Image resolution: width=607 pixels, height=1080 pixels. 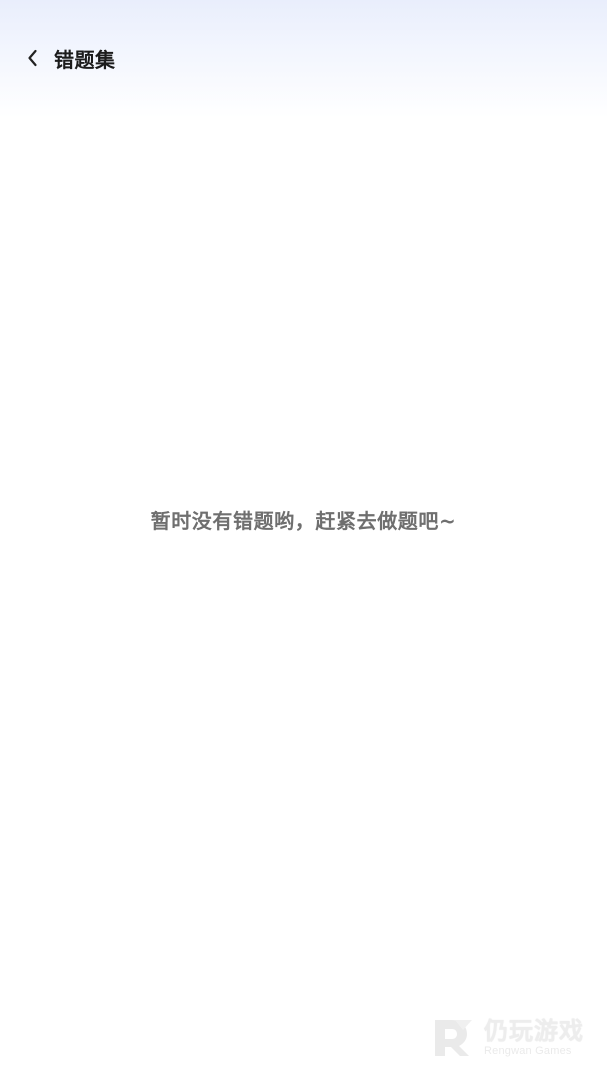 I want to click on empty-state: 暂时没有错题哟，赶紧去做题吧~, so click(x=303, y=519).